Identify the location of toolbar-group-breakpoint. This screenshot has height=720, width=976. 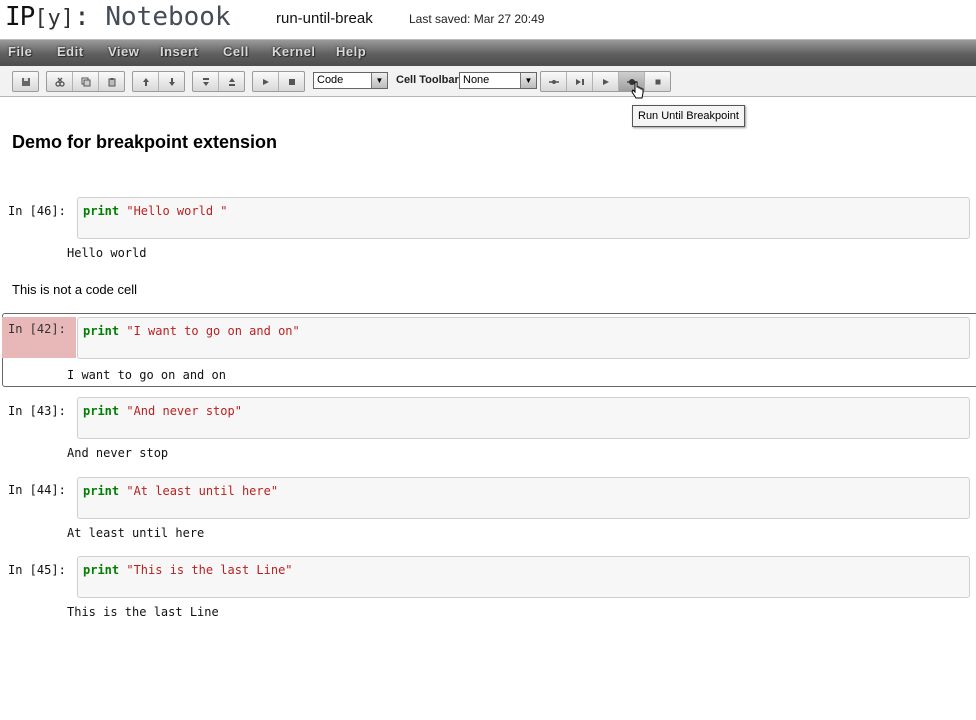
(605, 81).